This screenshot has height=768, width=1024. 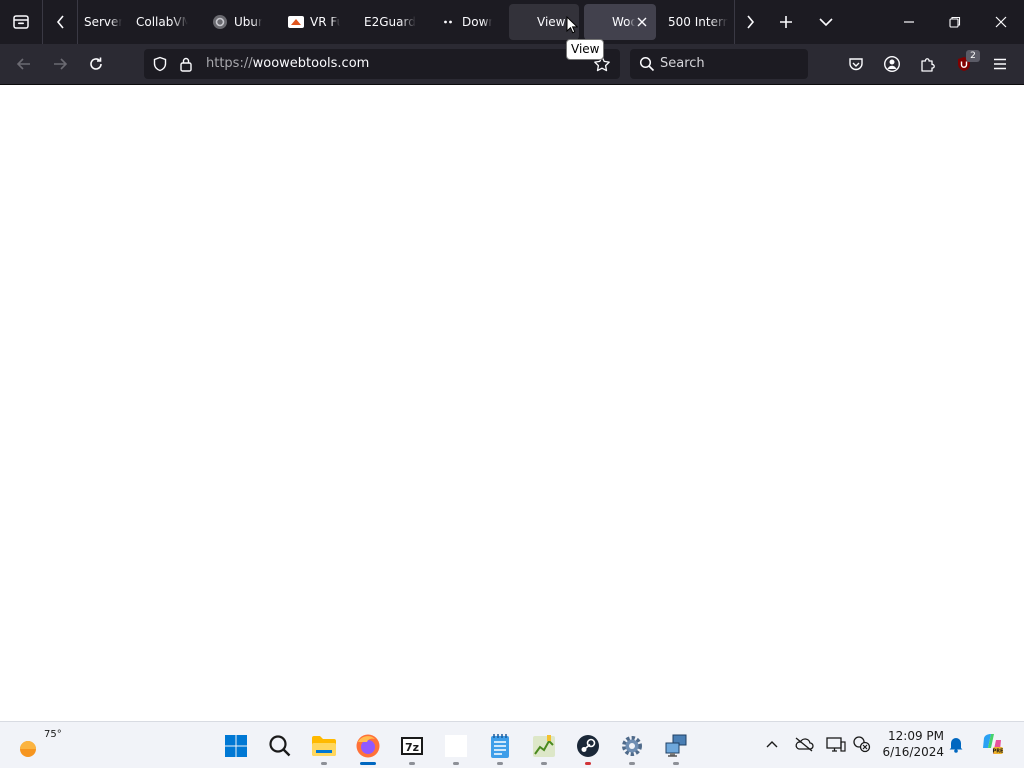 I want to click on lock-icon, so click(x=186, y=65).